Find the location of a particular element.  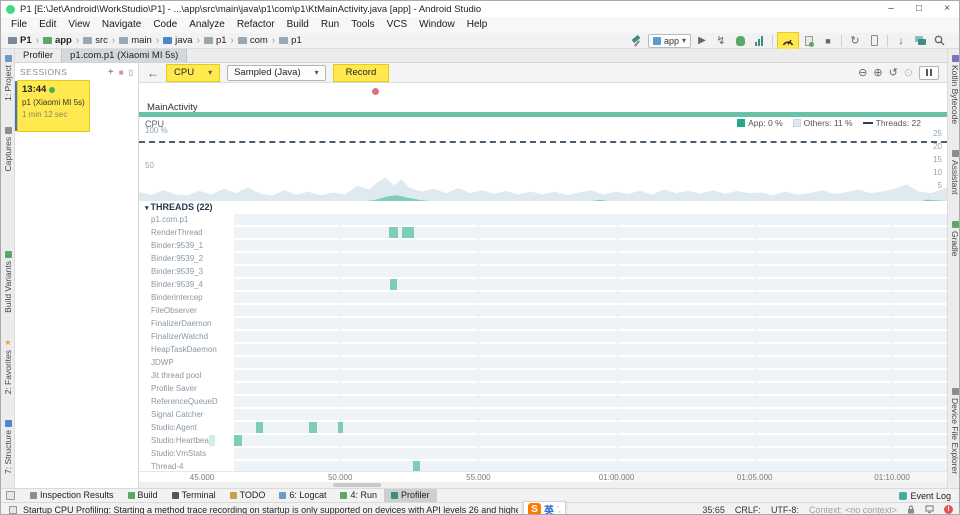

close-button: × is located at coordinates (946, 9).